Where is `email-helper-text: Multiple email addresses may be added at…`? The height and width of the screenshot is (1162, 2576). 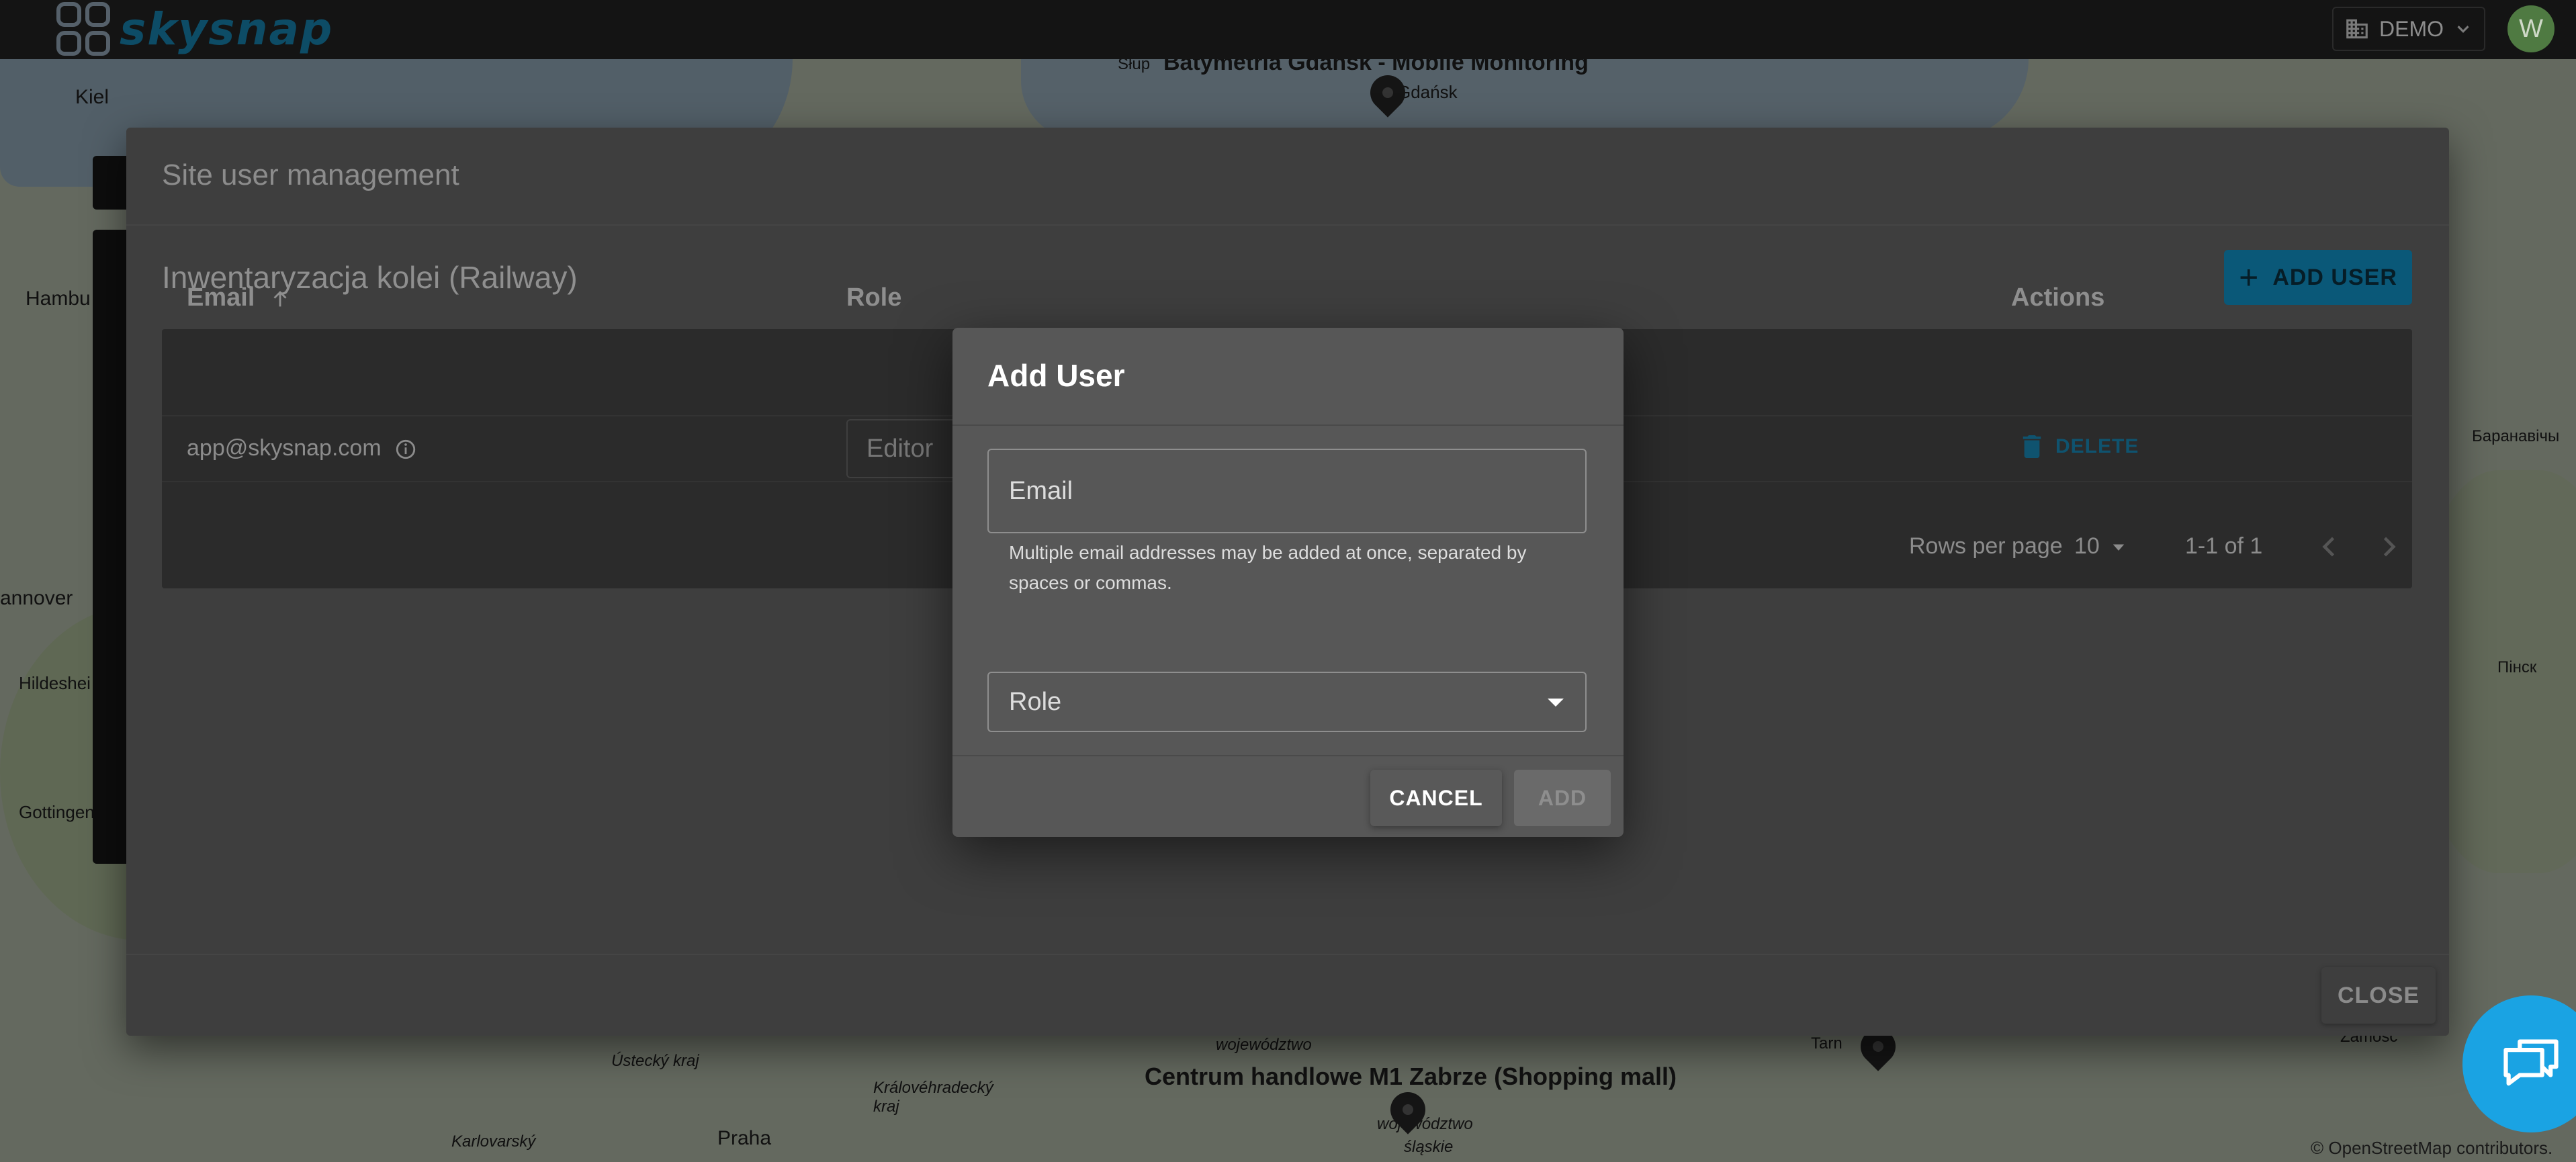 email-helper-text: Multiple email addresses may be added at… is located at coordinates (1268, 567).